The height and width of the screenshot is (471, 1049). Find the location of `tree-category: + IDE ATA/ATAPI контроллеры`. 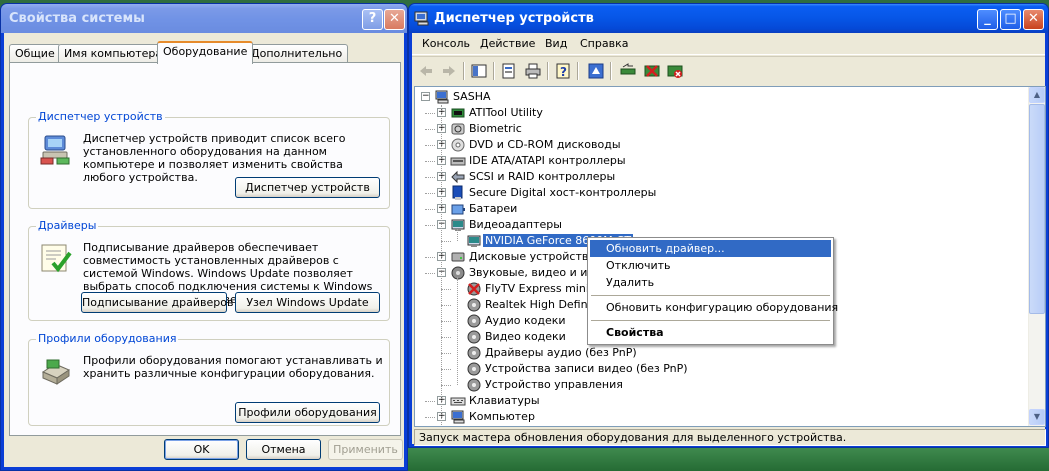

tree-category: + IDE ATA/ATAPI контроллеры is located at coordinates (715, 161).